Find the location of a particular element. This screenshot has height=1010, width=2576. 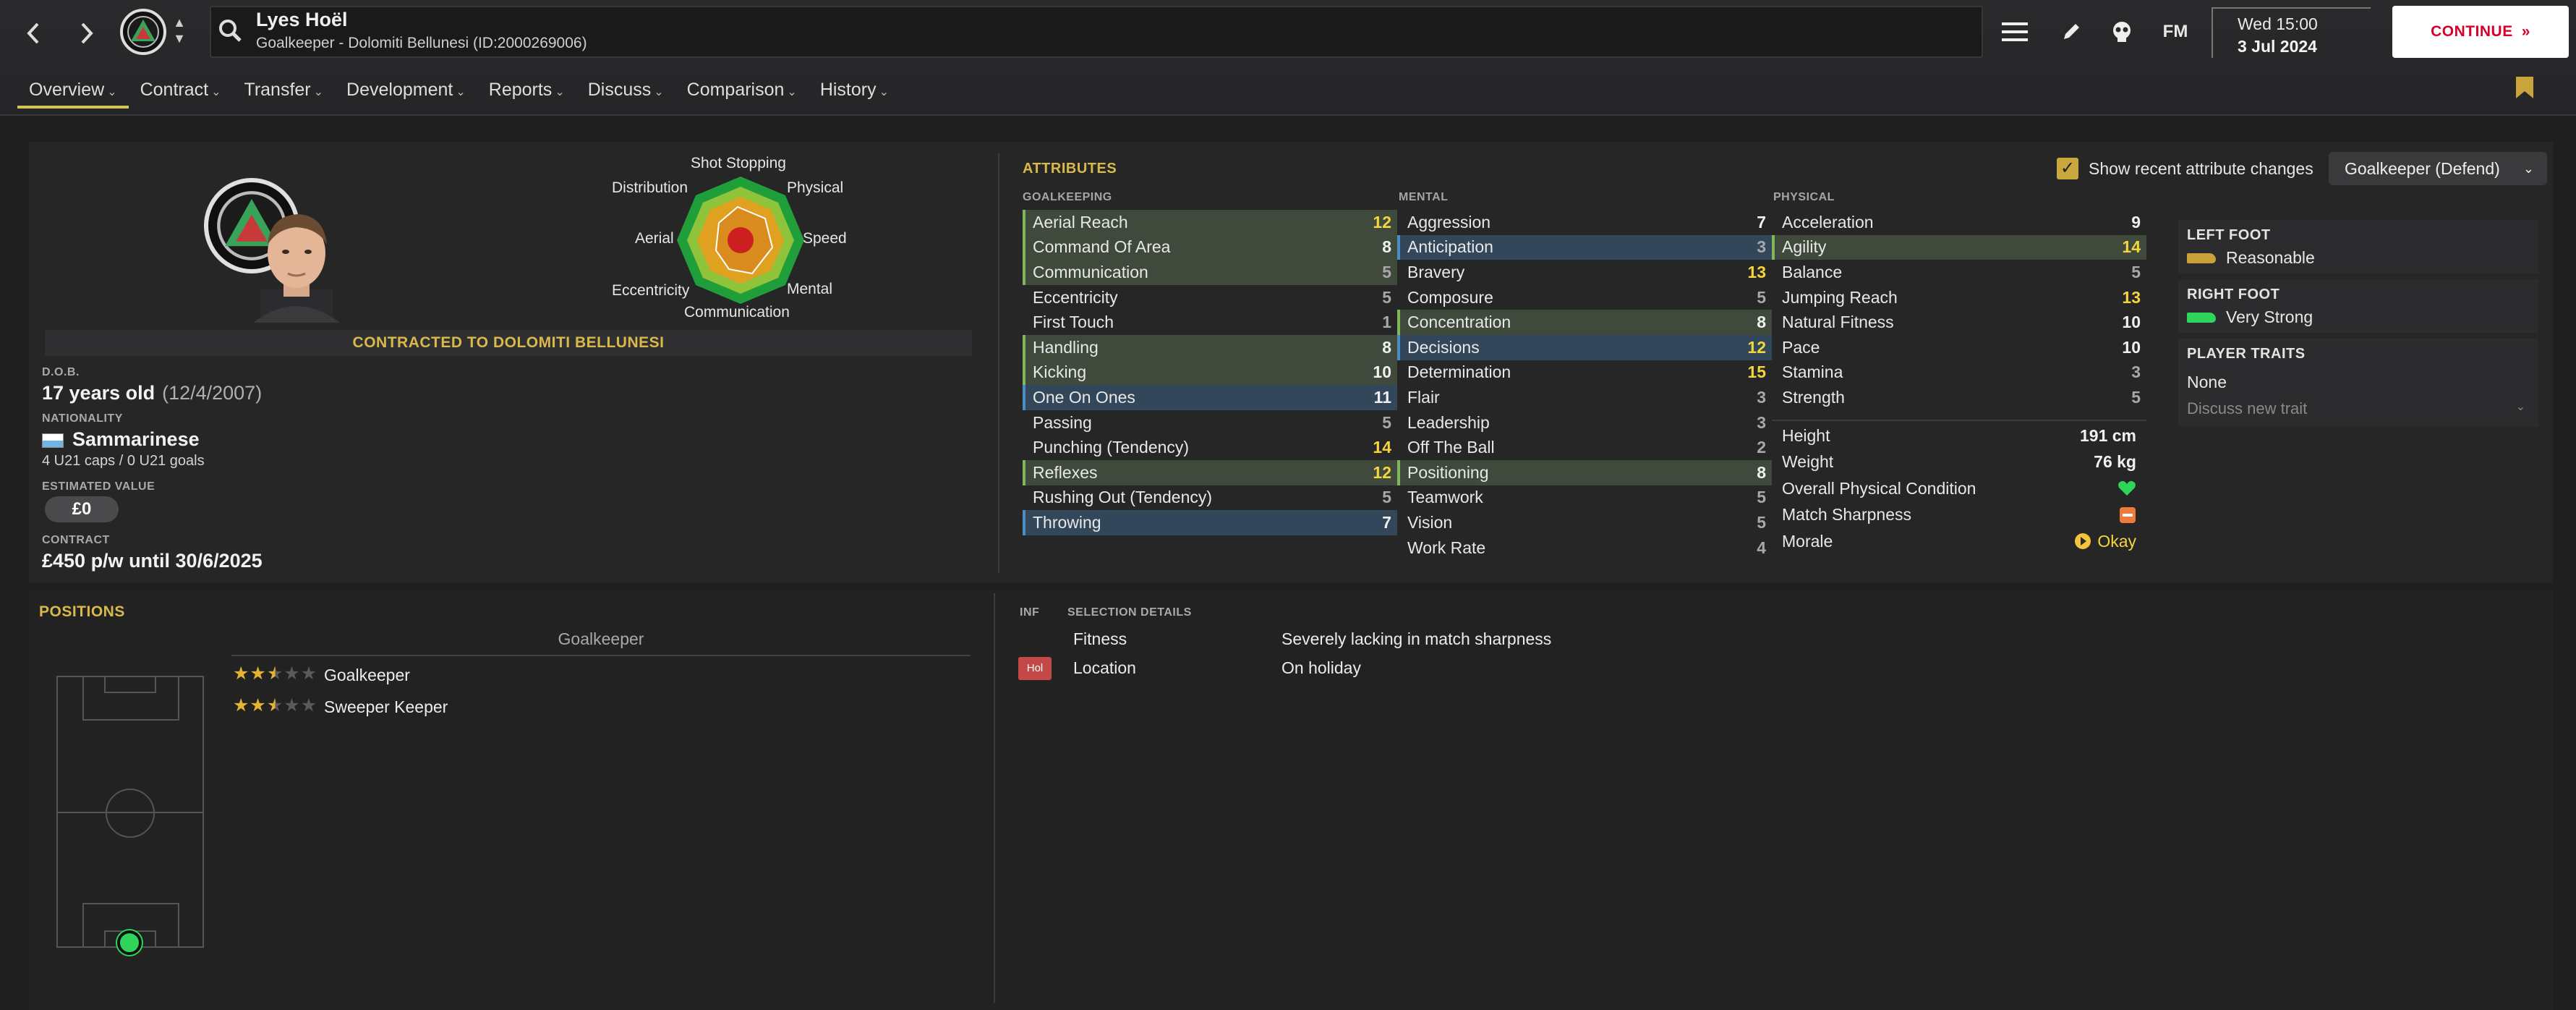

attribute-row: Pace 10 is located at coordinates (1959, 347).